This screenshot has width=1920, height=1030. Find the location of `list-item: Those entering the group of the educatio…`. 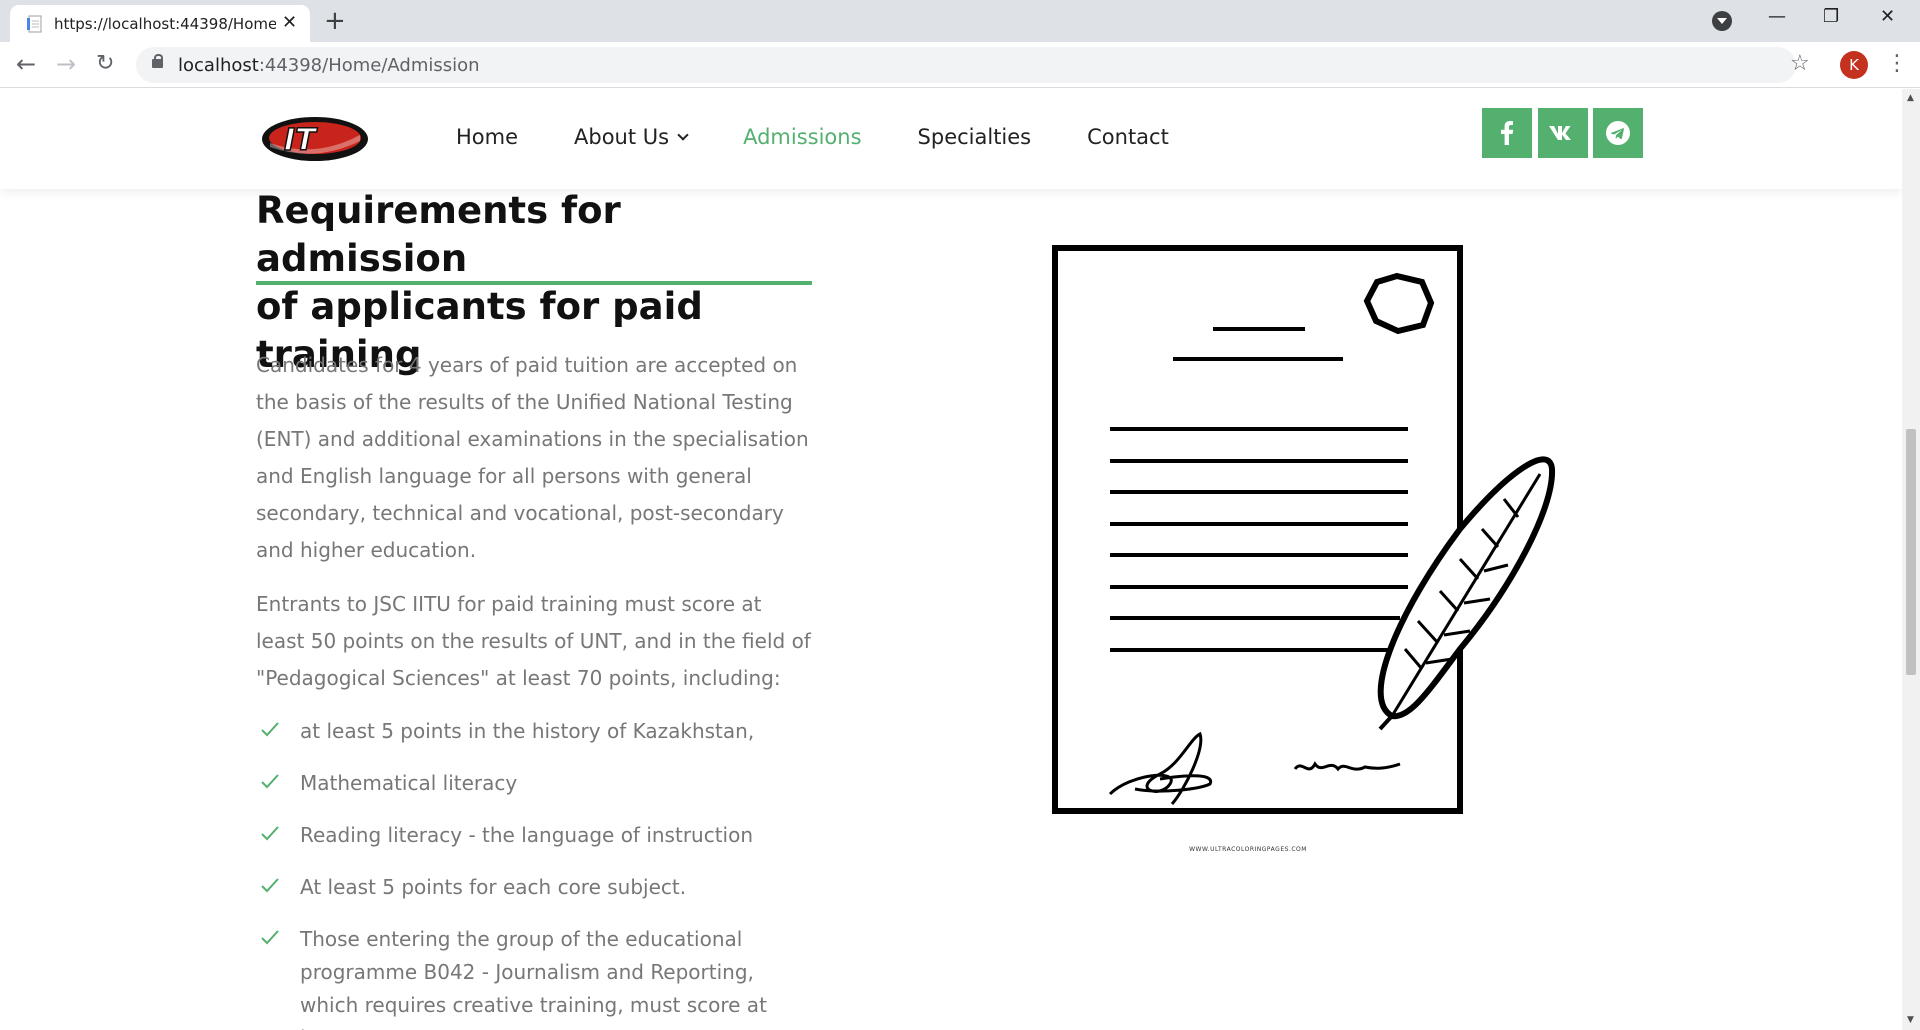

list-item: Those entering the group of the educatio… is located at coordinates (536, 976).